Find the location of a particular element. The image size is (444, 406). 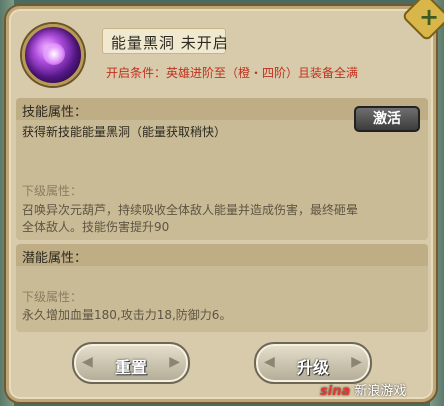

sina-watermark: sina 新浪游戏 is located at coordinates (363, 389).